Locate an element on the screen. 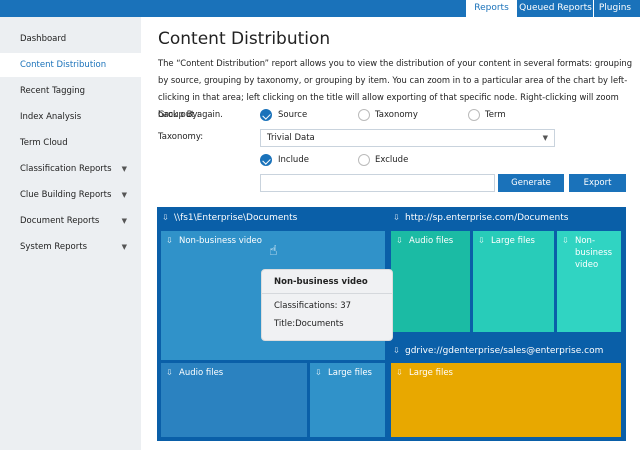  tab-queued-reports: Queued Reports is located at coordinates (555, 8).